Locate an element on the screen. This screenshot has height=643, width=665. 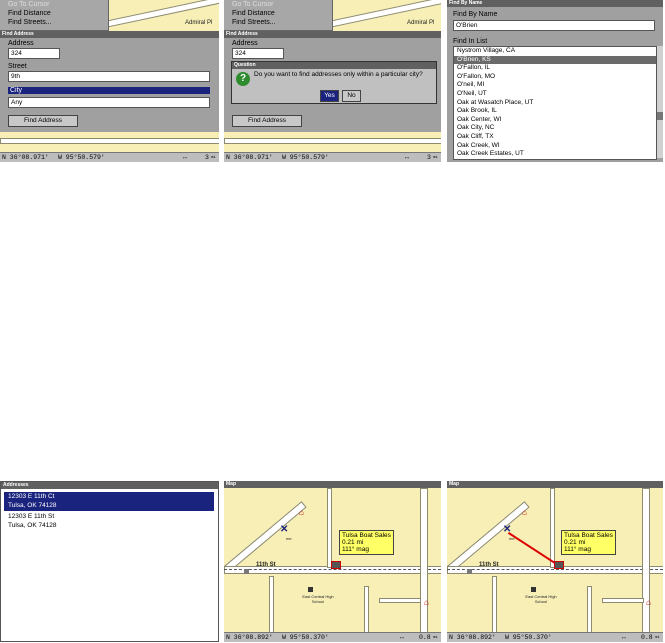
list-item: Oak Brook, IL is located at coordinates (555, 111).